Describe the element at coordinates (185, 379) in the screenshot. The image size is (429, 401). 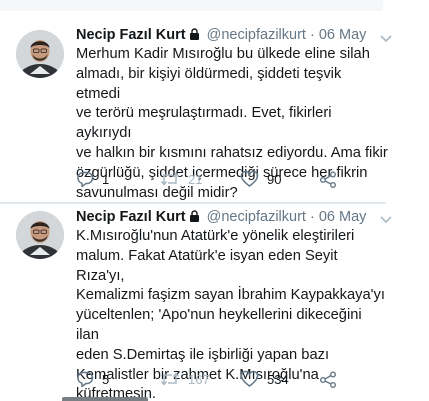
I see `retweet-button: 167` at that location.